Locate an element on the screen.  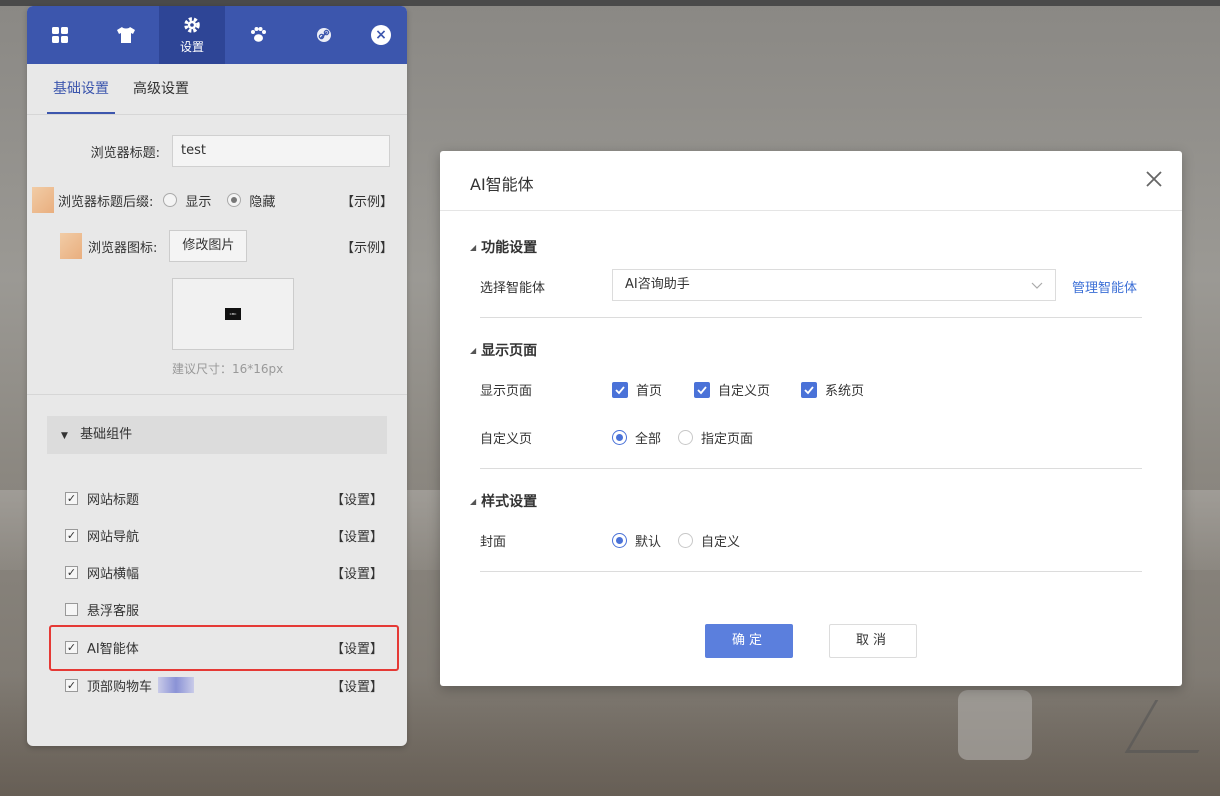
custom-page-option-specific: 指定页面 is located at coordinates (715, 437).